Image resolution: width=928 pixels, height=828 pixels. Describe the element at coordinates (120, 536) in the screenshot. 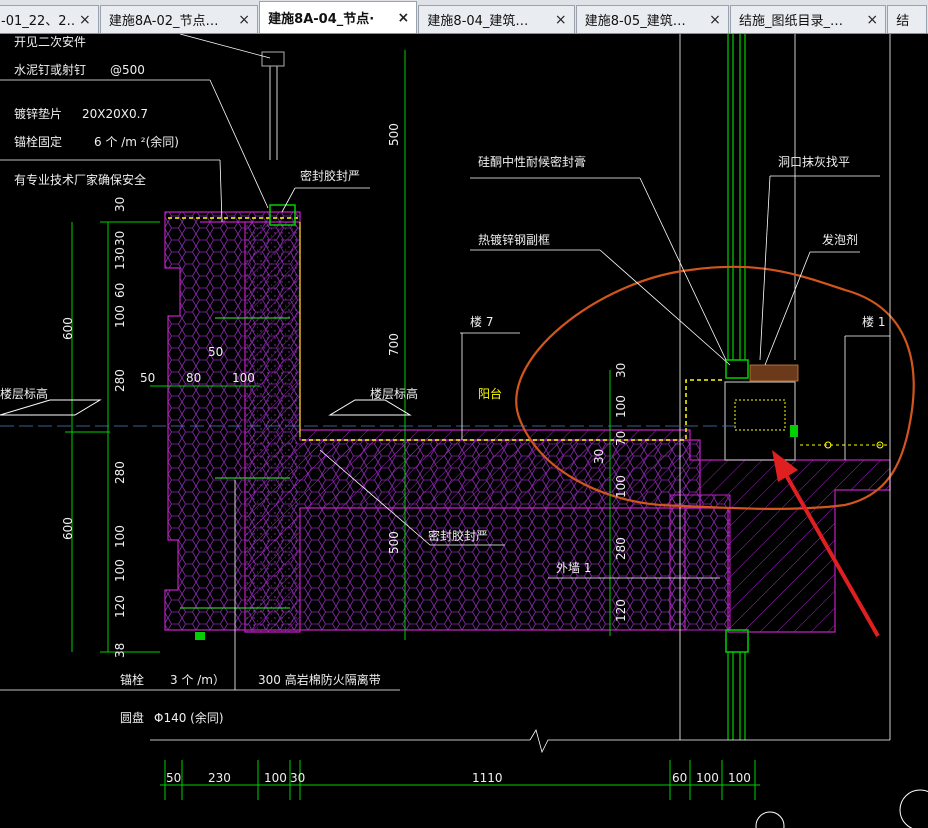

I see `dim-left-7: 100` at that location.